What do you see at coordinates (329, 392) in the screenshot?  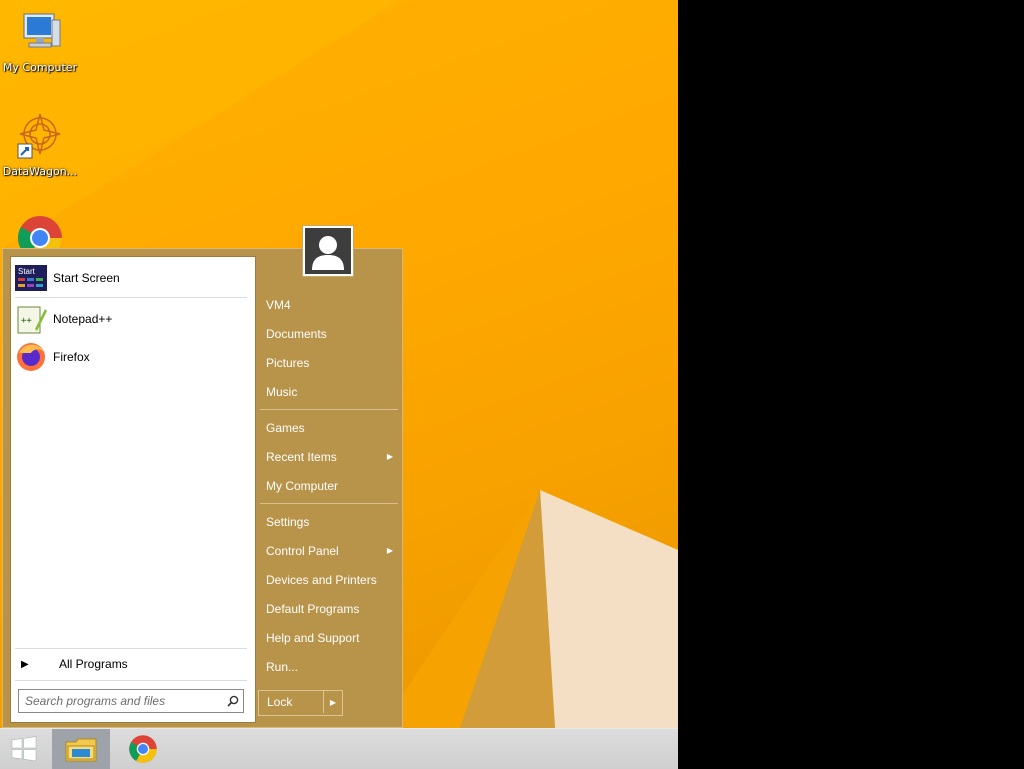 I see `menu-item-music: Music` at bounding box center [329, 392].